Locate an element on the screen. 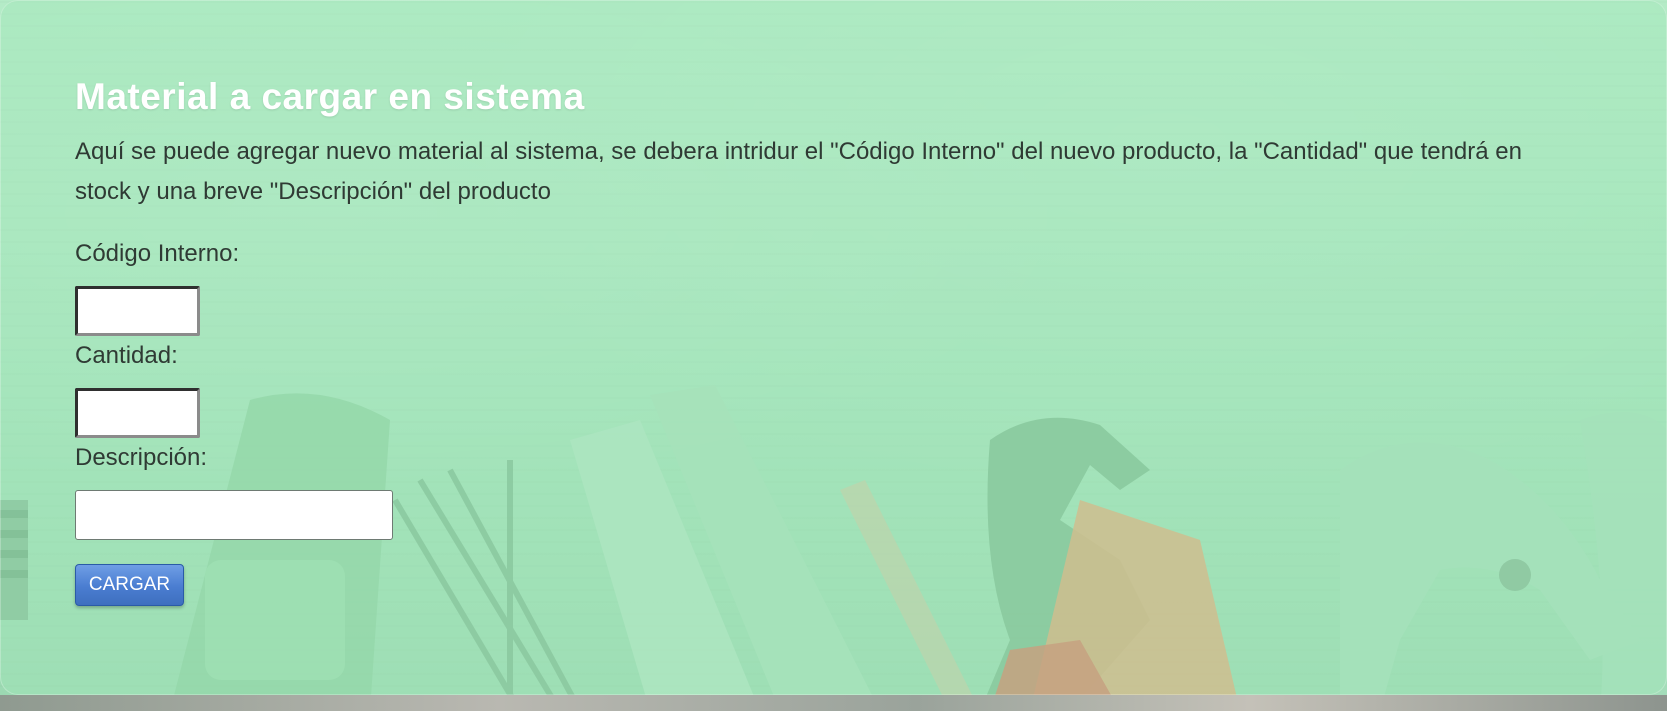  cantidad-input is located at coordinates (137, 413).